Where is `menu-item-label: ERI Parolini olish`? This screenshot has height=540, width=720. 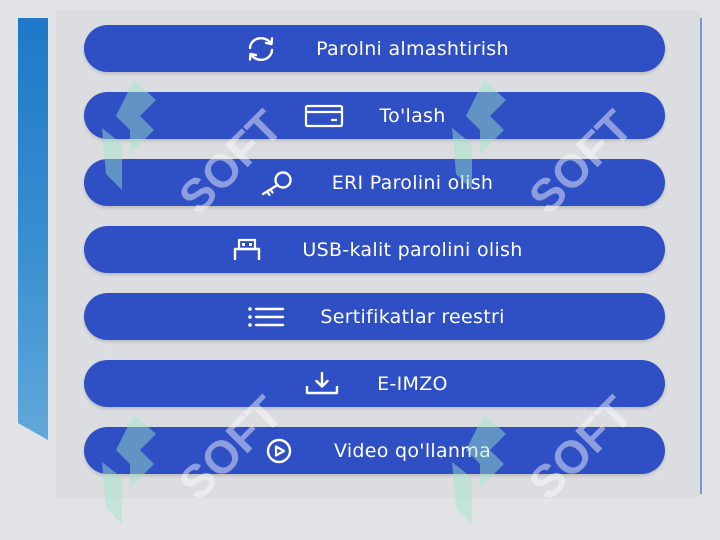
menu-item-label: ERI Parolini olish is located at coordinates (412, 182).